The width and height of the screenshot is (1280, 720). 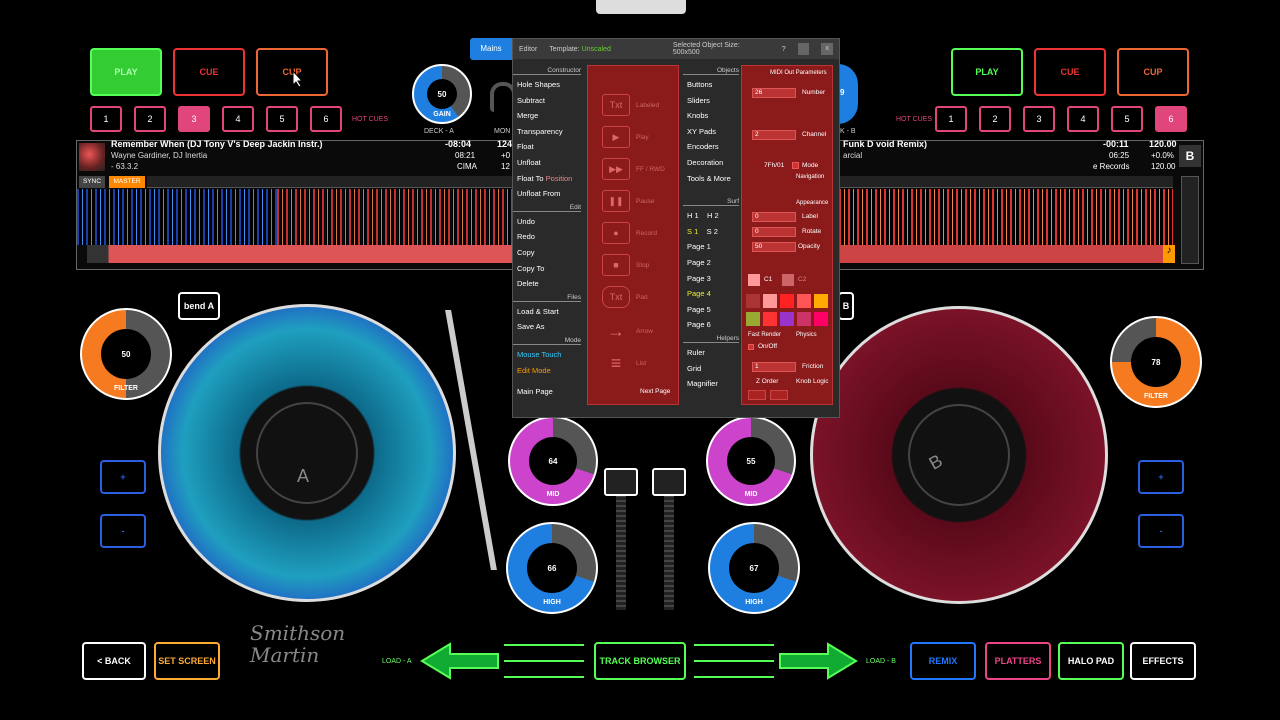 What do you see at coordinates (209, 72) in the screenshot?
I see `cue-button-a: CUE` at bounding box center [209, 72].